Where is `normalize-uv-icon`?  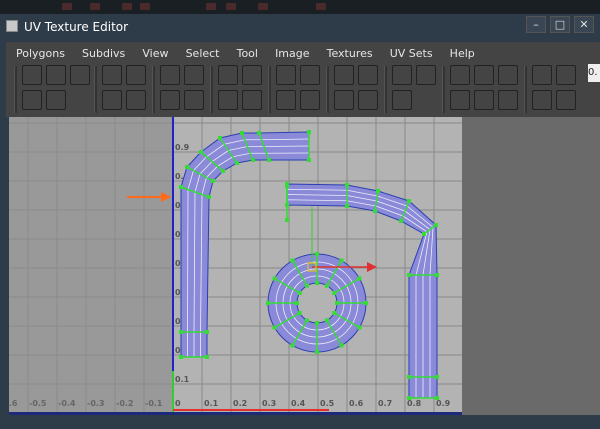 normalize-uv-icon is located at coordinates (310, 75).